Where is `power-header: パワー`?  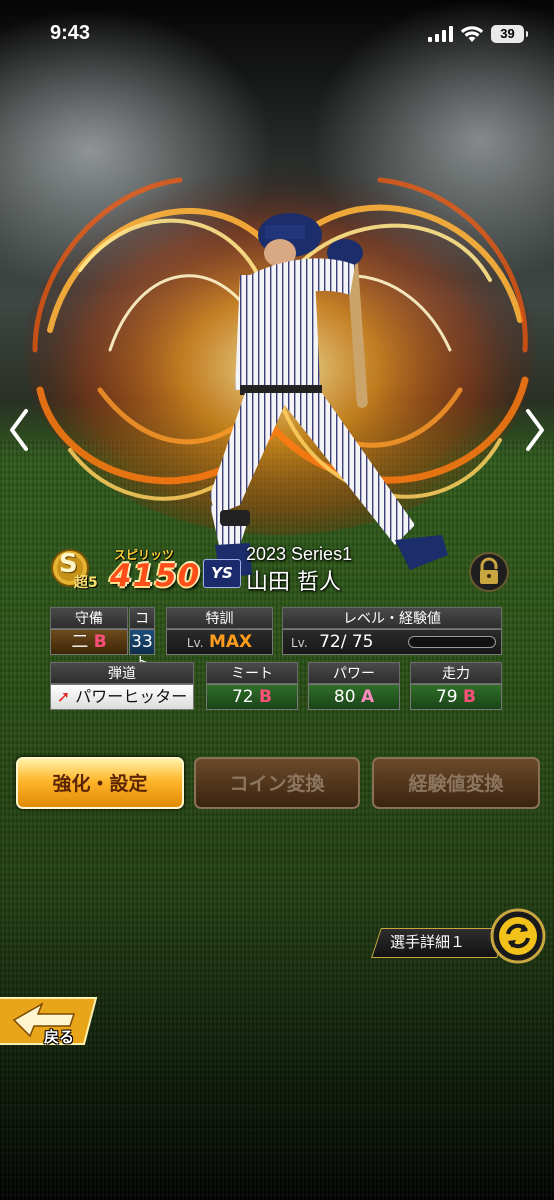 power-header: パワー is located at coordinates (354, 673).